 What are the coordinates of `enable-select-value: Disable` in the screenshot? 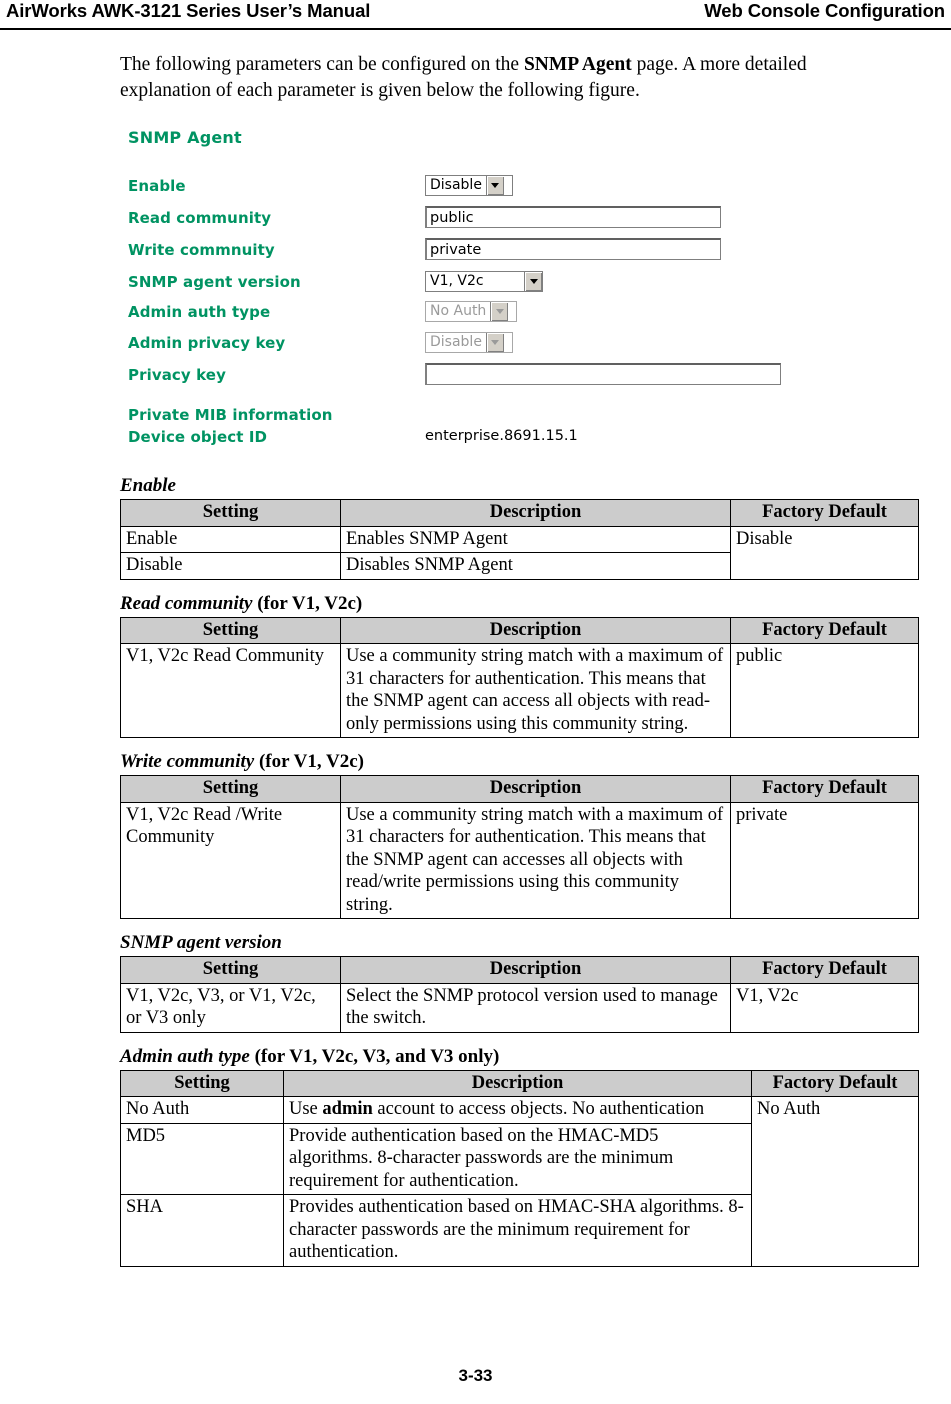 It's located at (456, 185).